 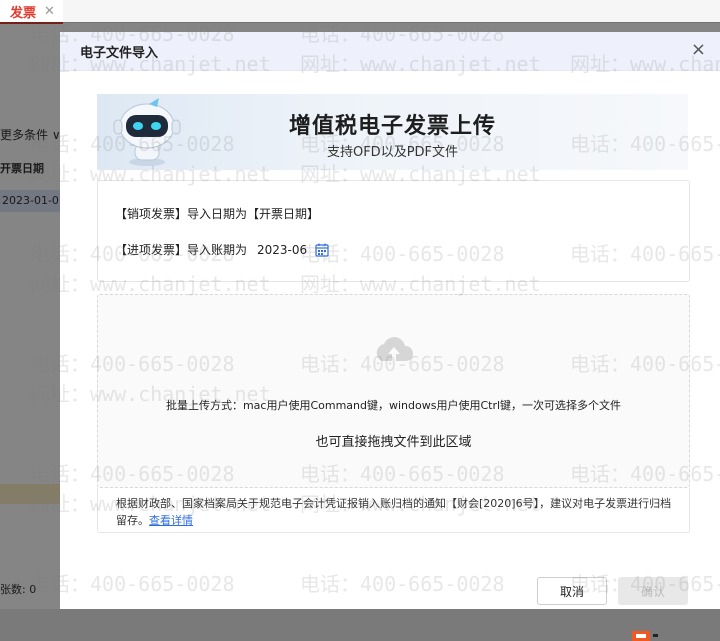 What do you see at coordinates (392, 126) in the screenshot?
I see `banner-title: 增值税电子发票上传` at bounding box center [392, 126].